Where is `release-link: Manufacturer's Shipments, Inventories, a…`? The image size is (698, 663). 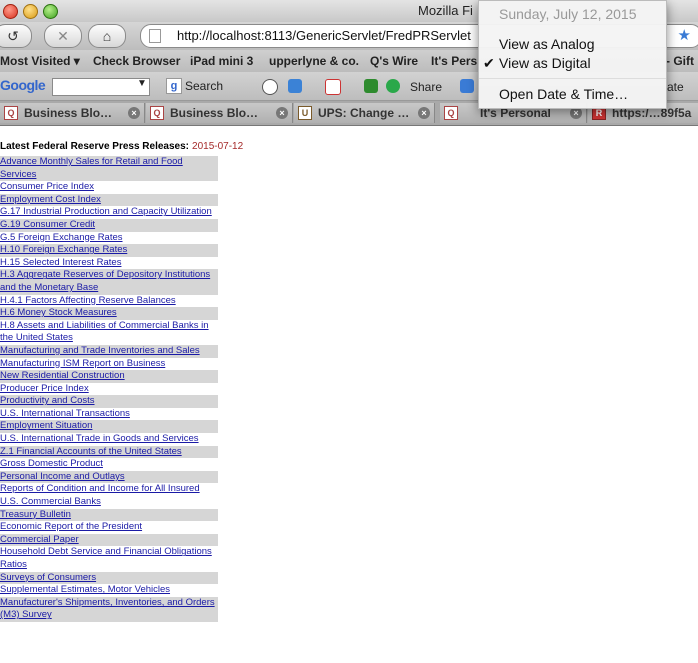
release-link: Manufacturer's Shipments, Inventories, a… is located at coordinates (109, 609).